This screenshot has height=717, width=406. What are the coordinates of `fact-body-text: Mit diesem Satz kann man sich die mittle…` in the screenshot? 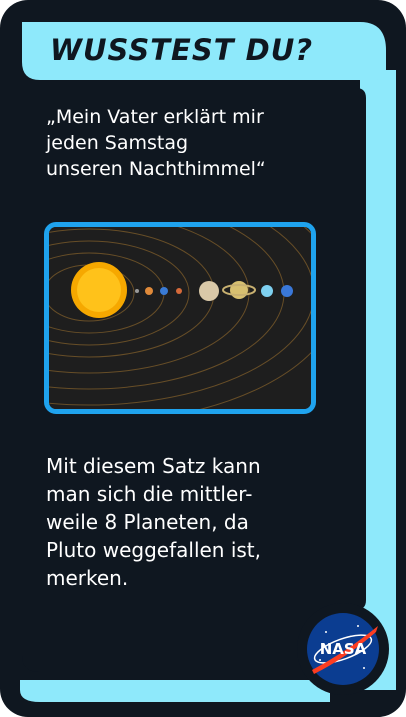 It's located at (154, 522).